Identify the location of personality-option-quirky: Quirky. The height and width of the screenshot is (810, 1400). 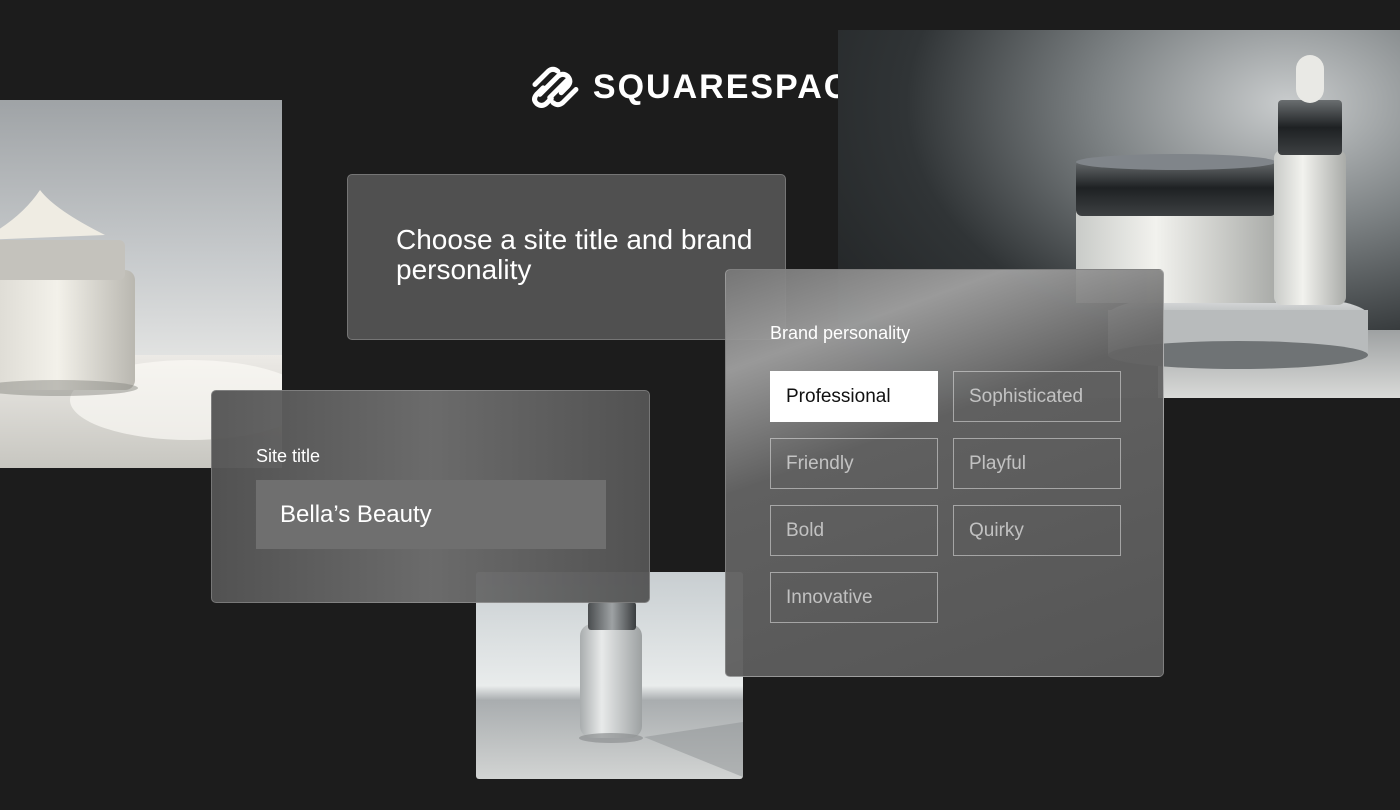
(1037, 530).